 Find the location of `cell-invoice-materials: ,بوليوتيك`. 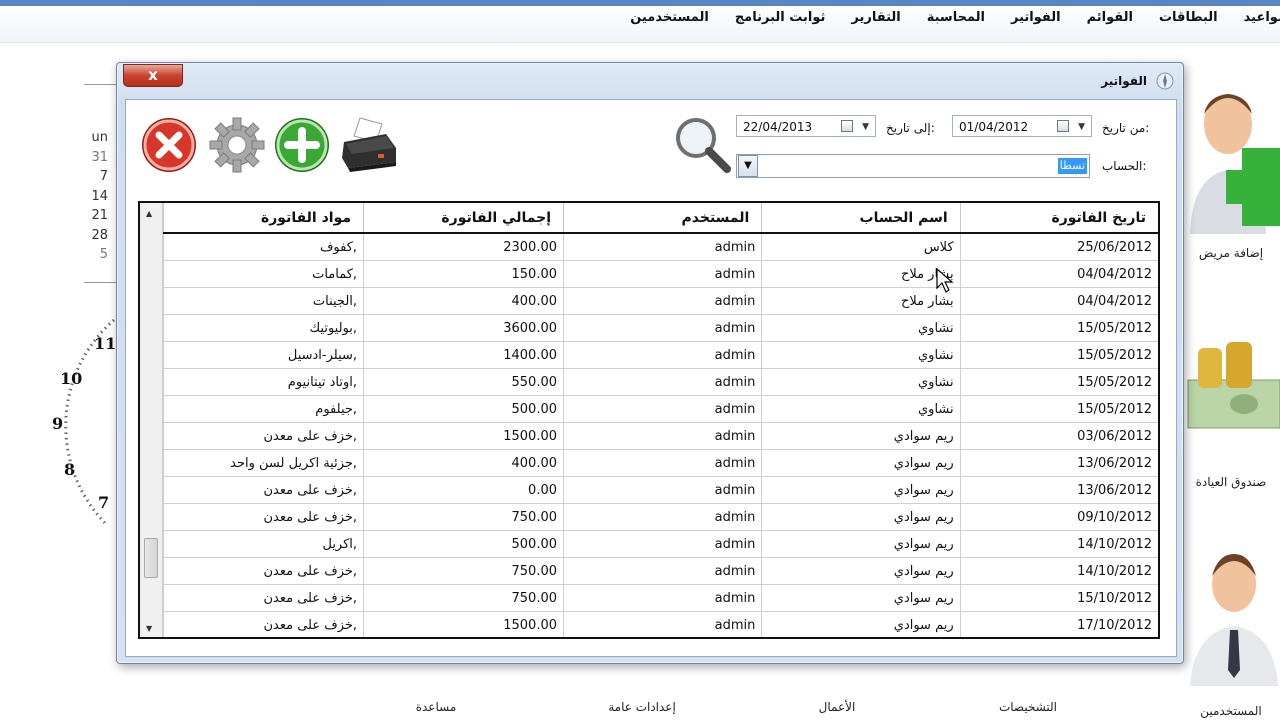

cell-invoice-materials: ,بوليوتيك is located at coordinates (263, 328).